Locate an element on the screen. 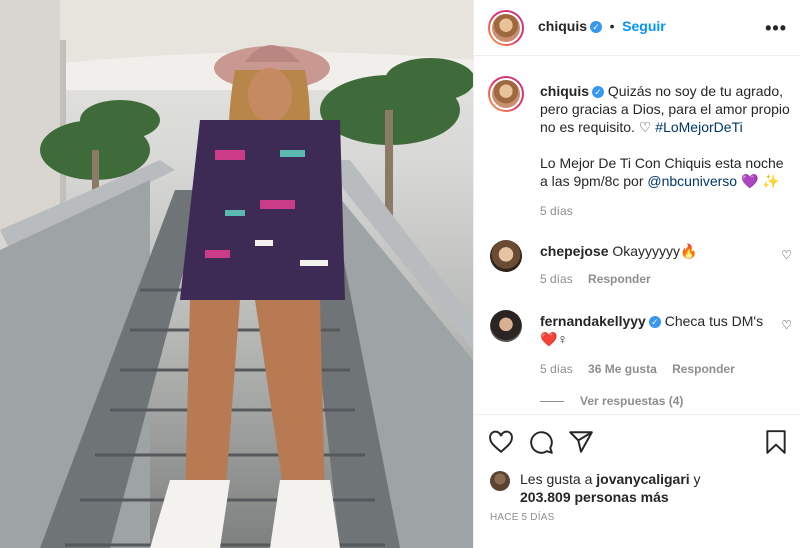 The width and height of the screenshot is (800, 548). author-username: chiquis is located at coordinates (562, 26).